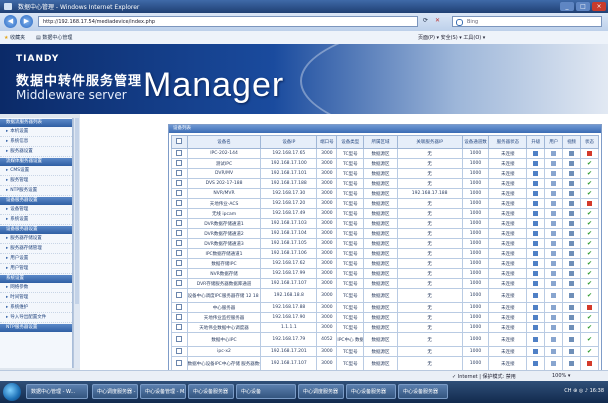  I want to click on browser-tab: ▤ 数据中心管理, so click(54, 37).